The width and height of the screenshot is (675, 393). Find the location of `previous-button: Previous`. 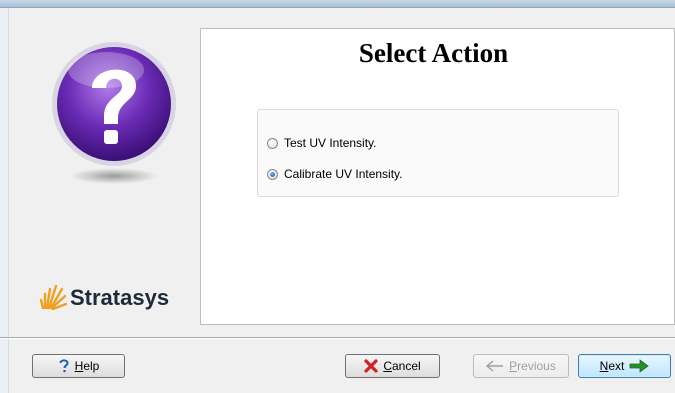

previous-button: Previous is located at coordinates (521, 366).